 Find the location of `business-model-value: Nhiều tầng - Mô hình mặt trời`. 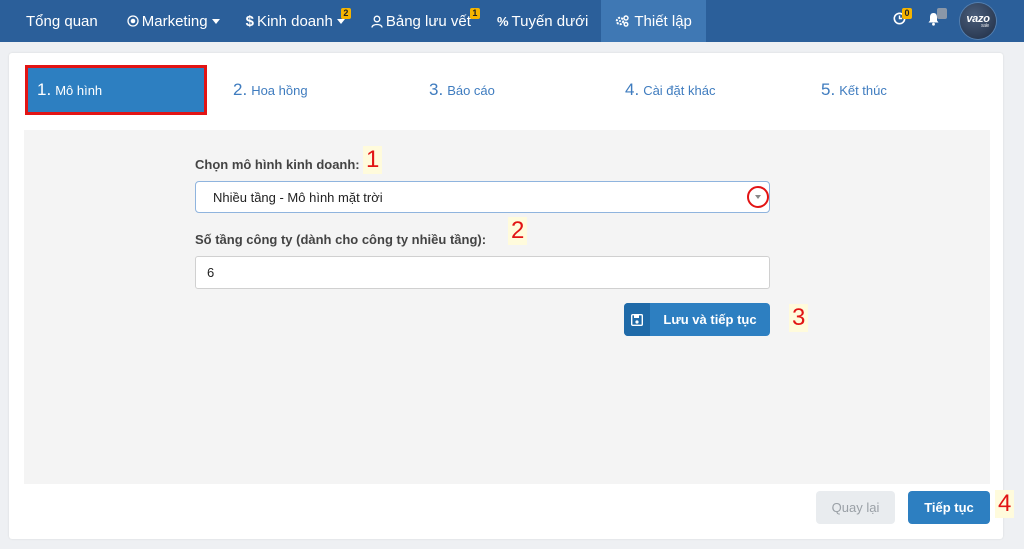

business-model-value: Nhiều tầng - Mô hình mặt trời is located at coordinates (298, 197).